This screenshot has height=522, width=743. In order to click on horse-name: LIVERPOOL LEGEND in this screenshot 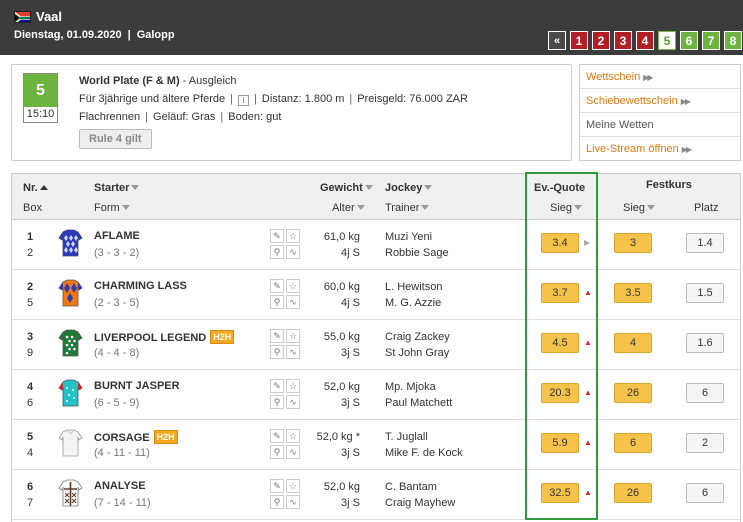, I will do `click(150, 338)`.